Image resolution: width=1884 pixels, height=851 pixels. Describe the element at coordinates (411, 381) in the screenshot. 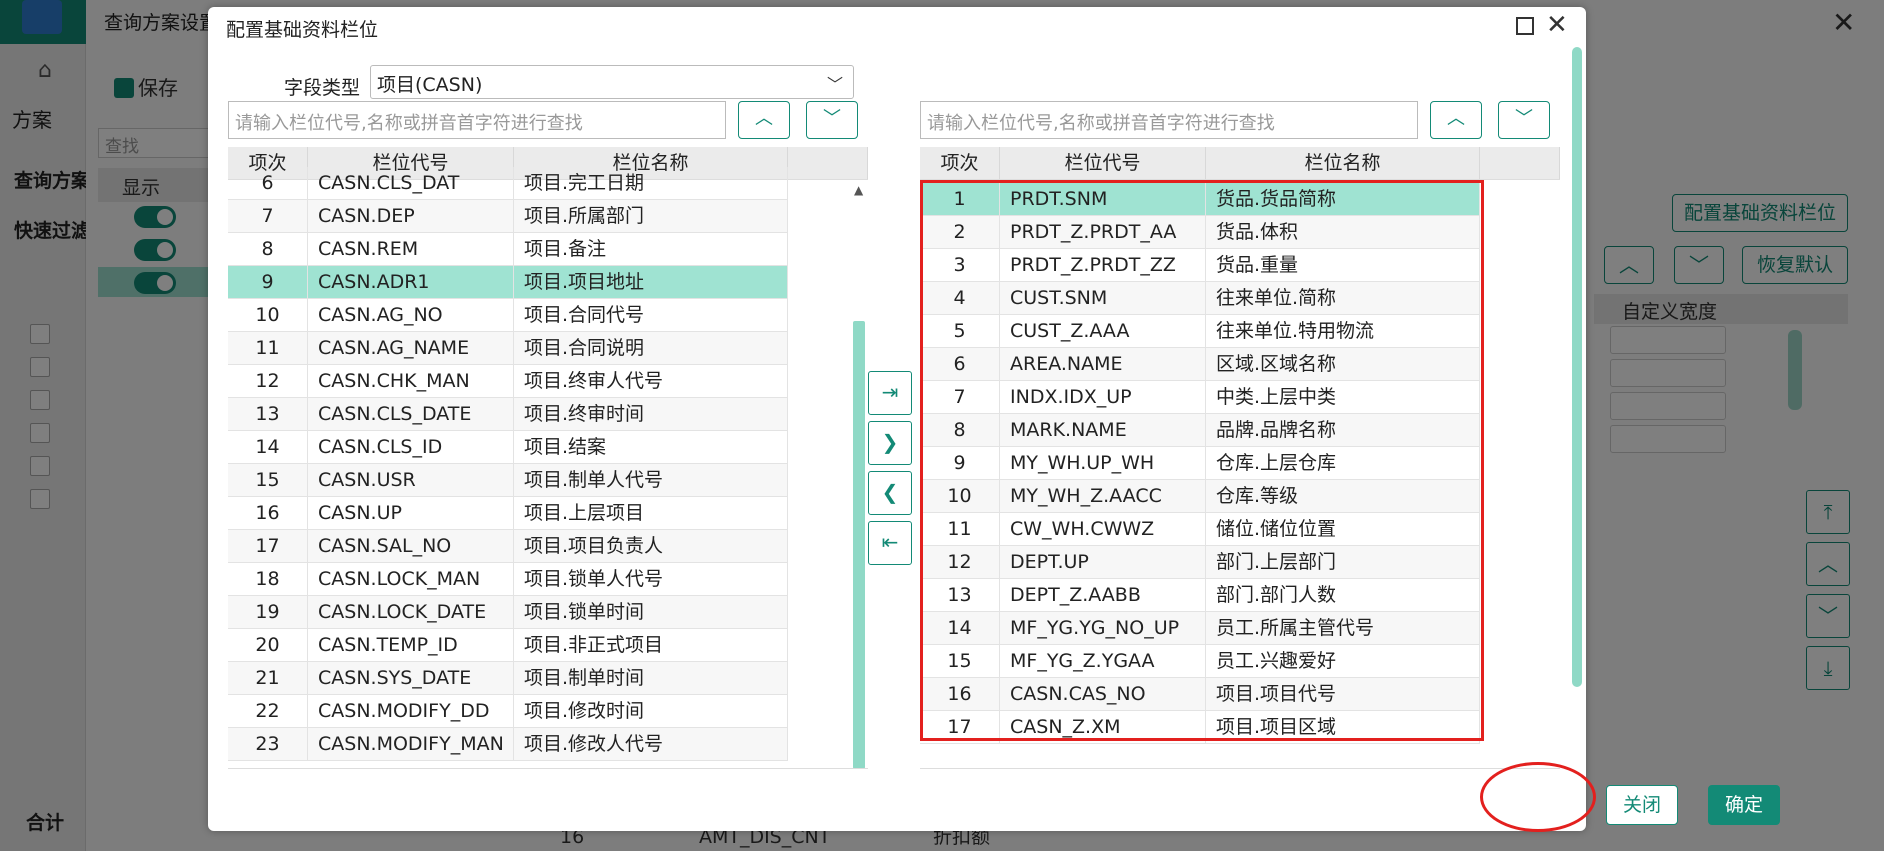

I see `row-code-cell: CASN.CHK_MAN` at that location.